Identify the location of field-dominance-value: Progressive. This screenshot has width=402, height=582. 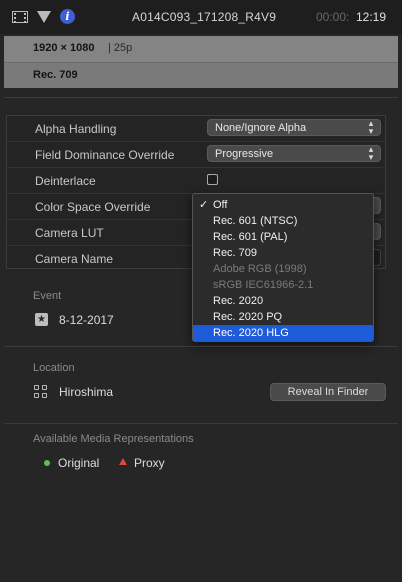
(244, 154).